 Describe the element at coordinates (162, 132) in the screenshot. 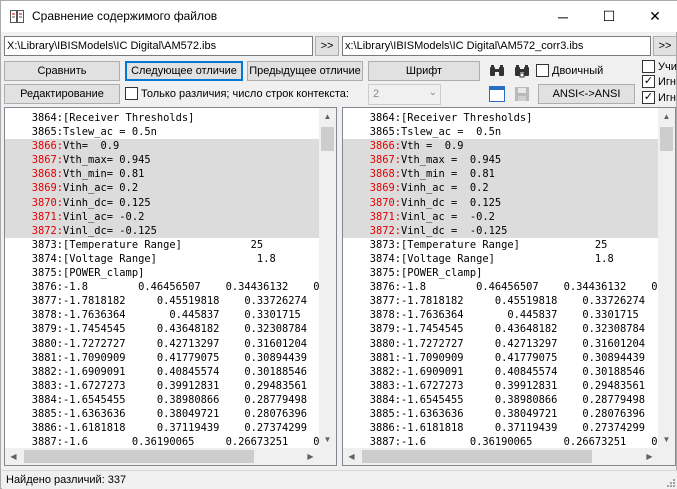

I see `left-line-row: 3865:Tslew_ac = 0.5n` at that location.